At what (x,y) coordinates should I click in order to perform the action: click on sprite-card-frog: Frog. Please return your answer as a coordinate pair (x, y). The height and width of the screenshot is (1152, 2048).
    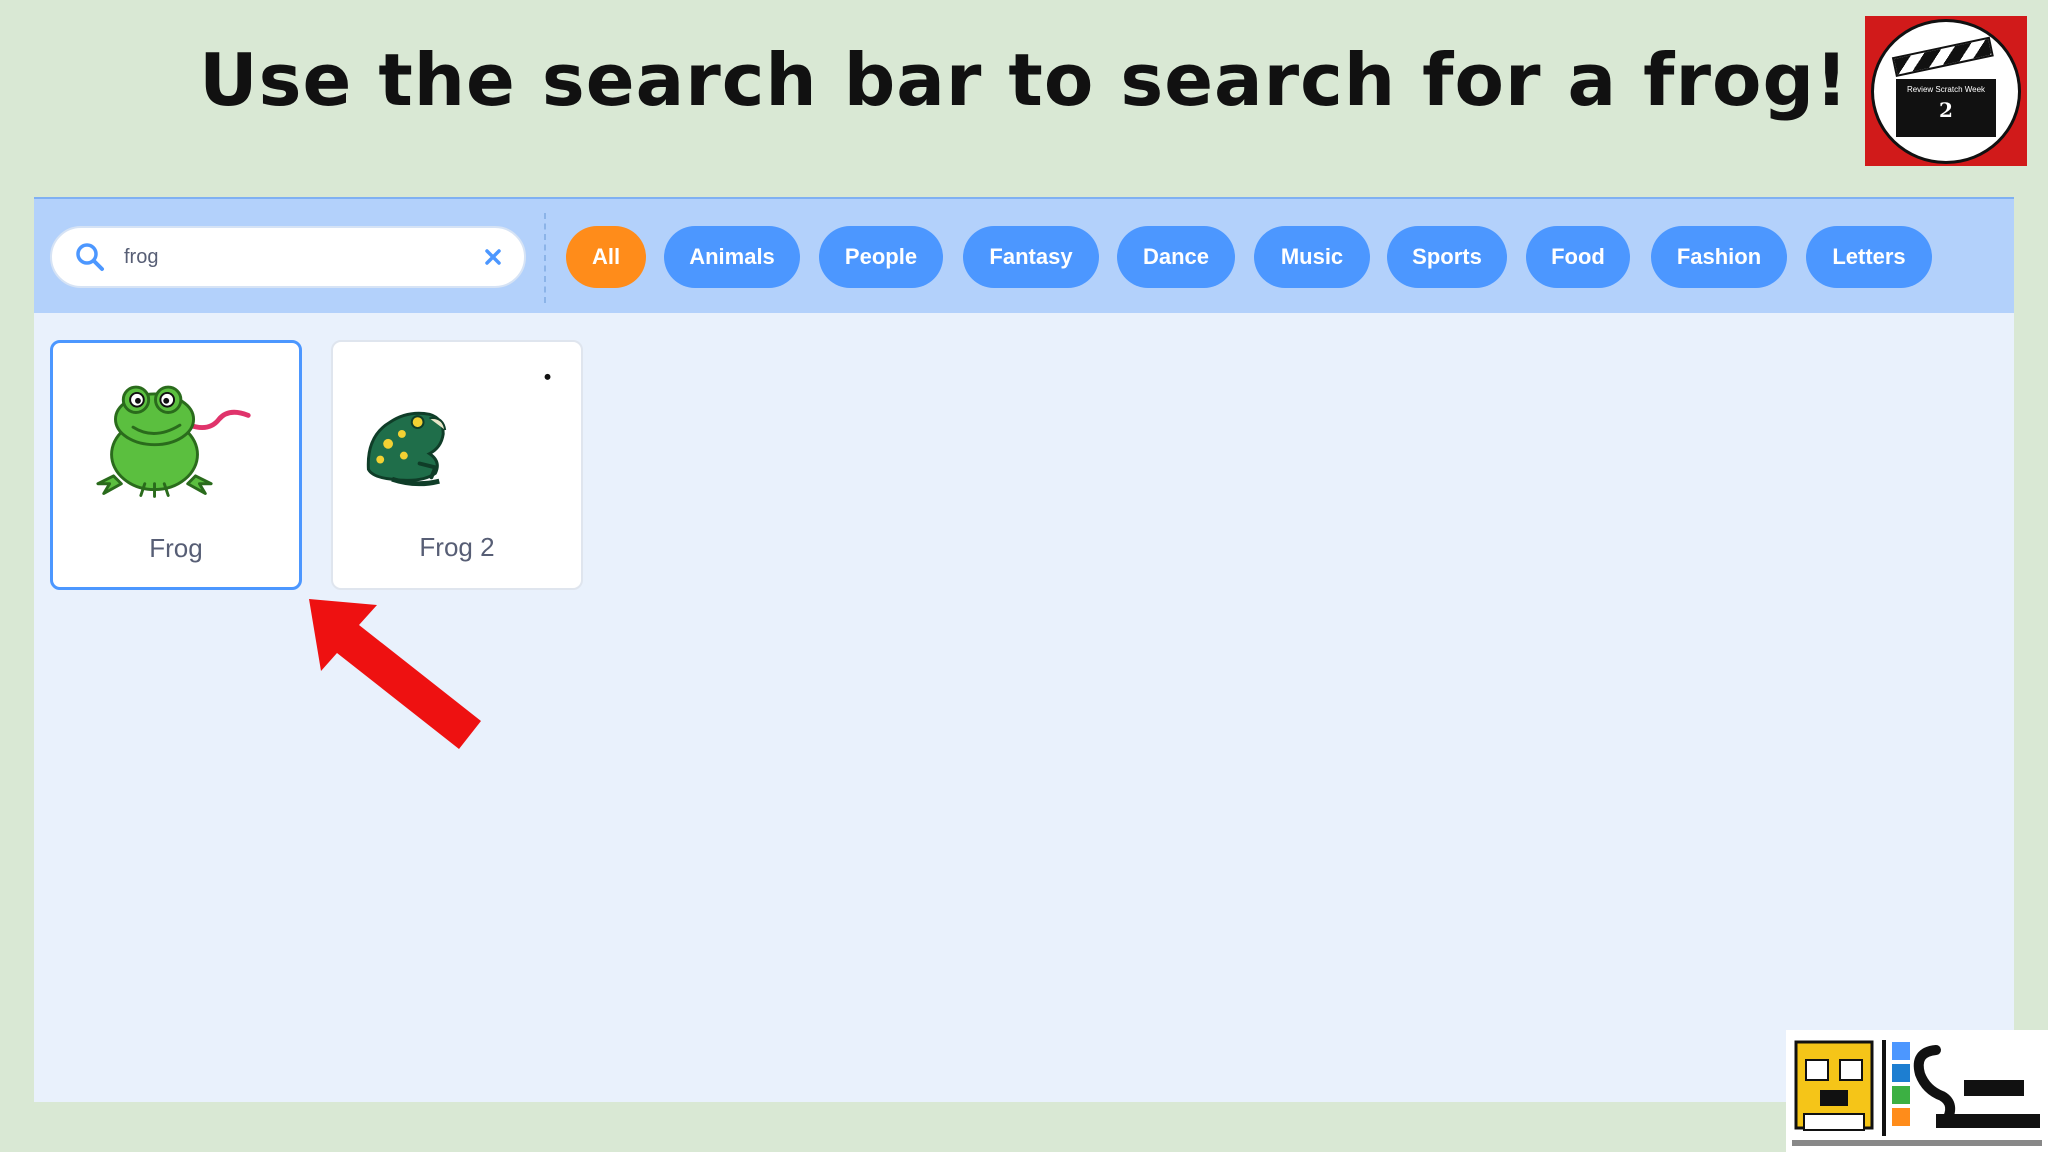
    Looking at the image, I should click on (176, 465).